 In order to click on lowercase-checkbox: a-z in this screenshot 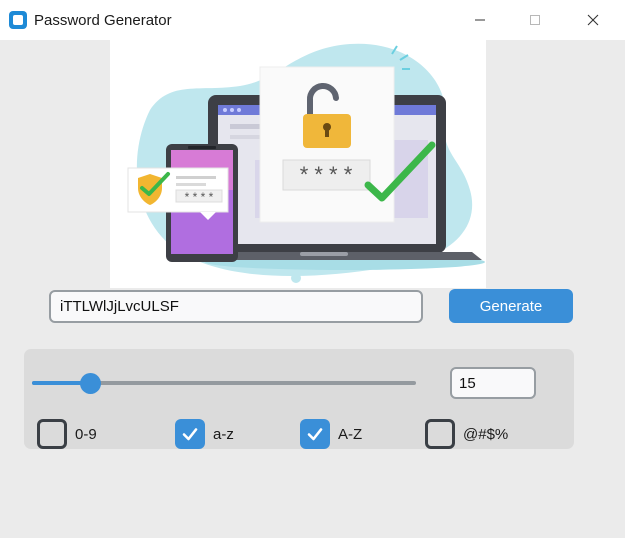, I will do `click(204, 434)`.